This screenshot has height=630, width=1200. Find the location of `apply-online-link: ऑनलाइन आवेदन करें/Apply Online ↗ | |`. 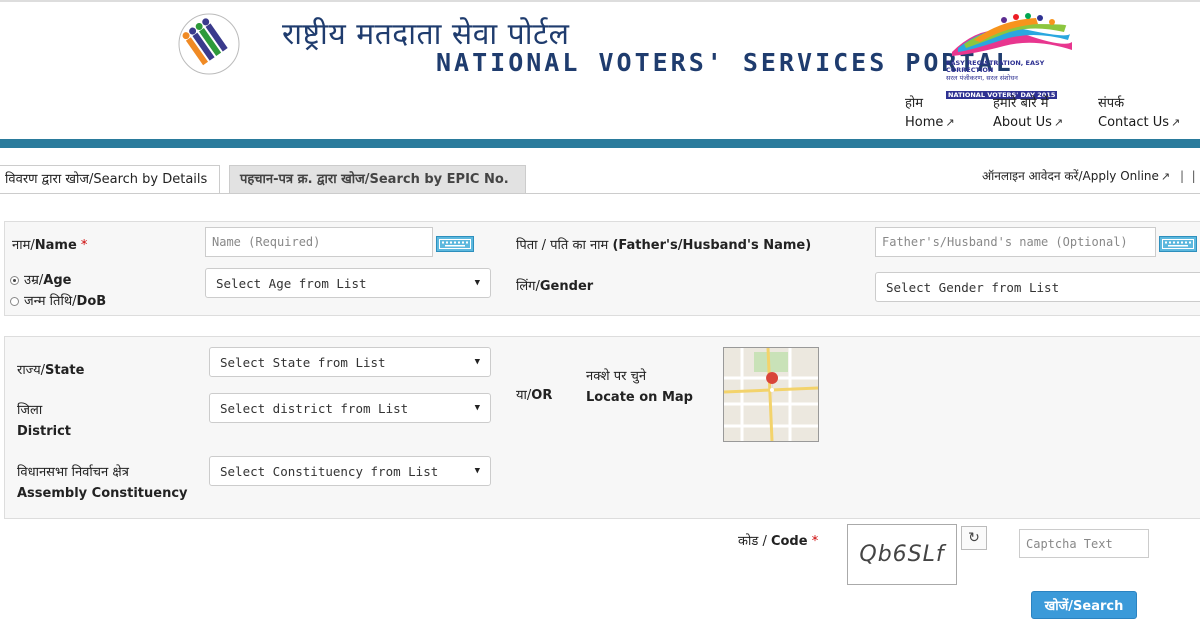

apply-online-link: ऑनलाइन आवेदन करें/Apply Online ↗ | | is located at coordinates (1089, 175).